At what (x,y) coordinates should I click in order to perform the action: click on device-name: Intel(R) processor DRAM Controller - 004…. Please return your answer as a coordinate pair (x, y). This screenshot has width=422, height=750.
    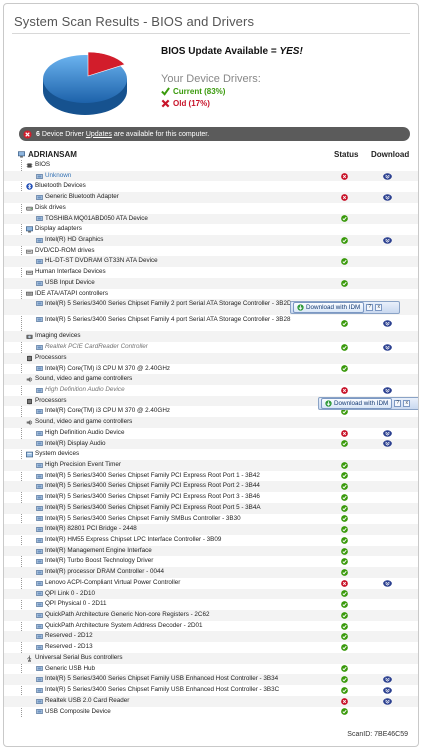
    Looking at the image, I should click on (104, 572).